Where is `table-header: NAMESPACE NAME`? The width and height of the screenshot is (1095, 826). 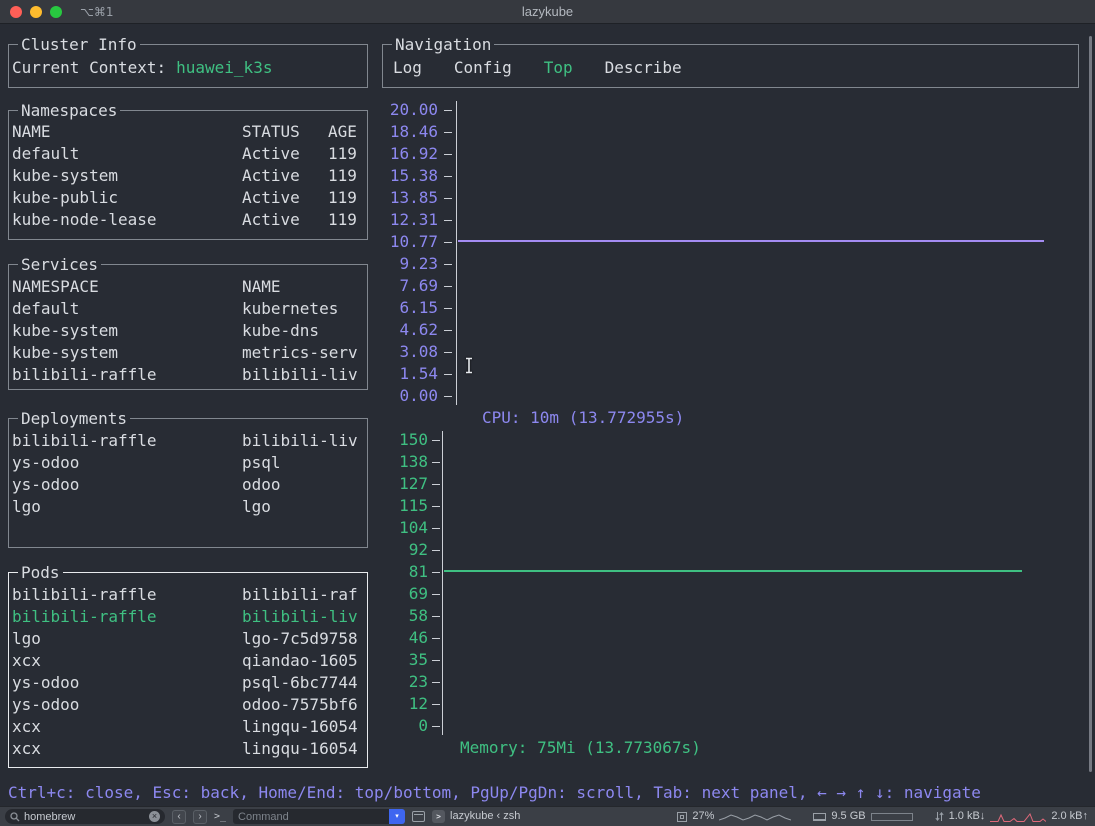
table-header: NAMESPACE NAME is located at coordinates (188, 287).